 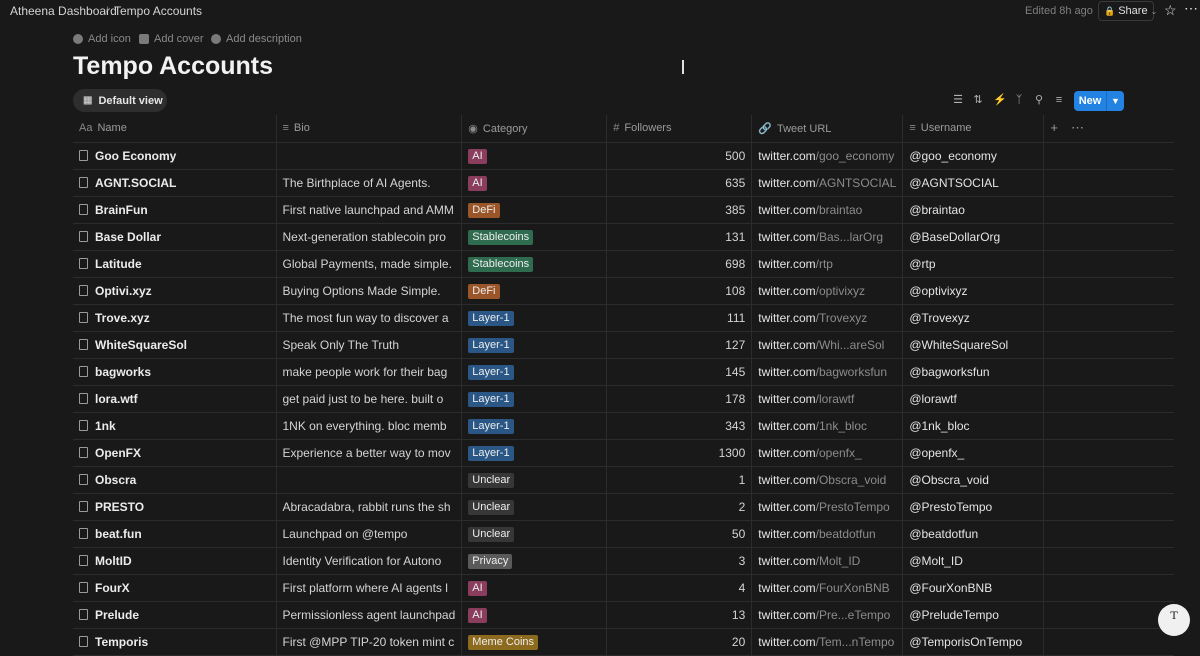 I want to click on cell-tweet-url: twitter.com/optivixyz, so click(x=827, y=291).